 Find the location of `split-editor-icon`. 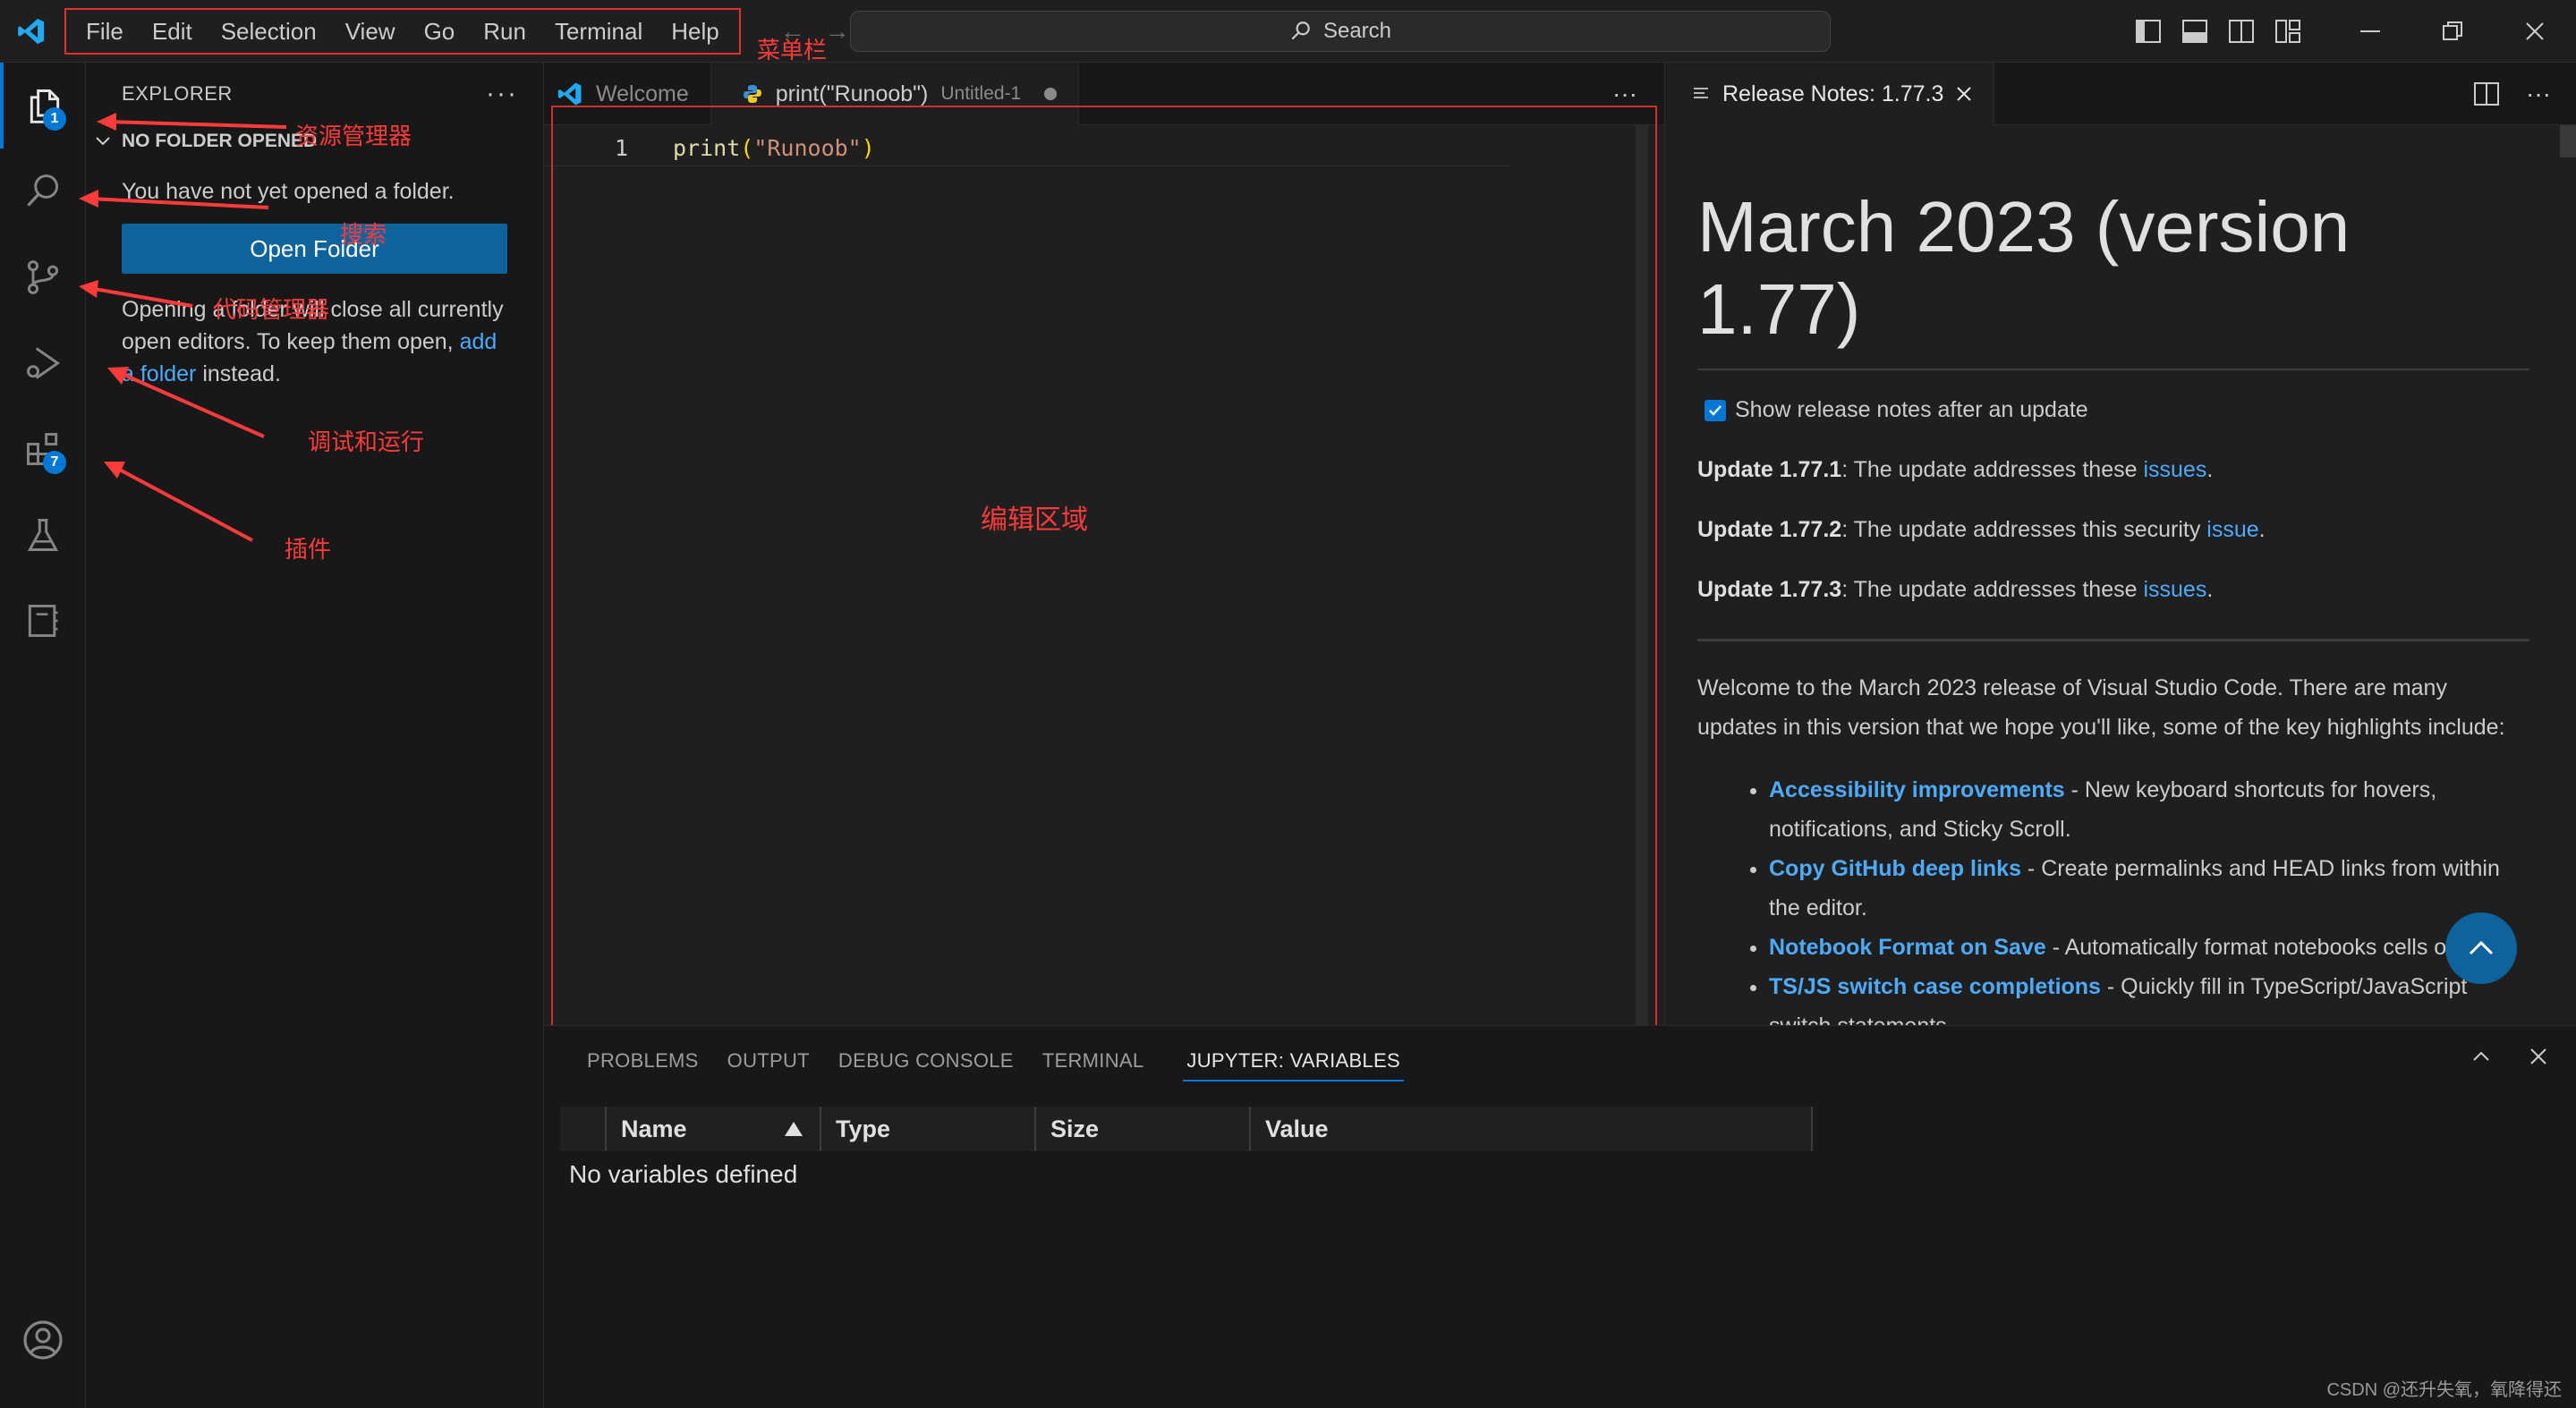

split-editor-icon is located at coordinates (2487, 94).